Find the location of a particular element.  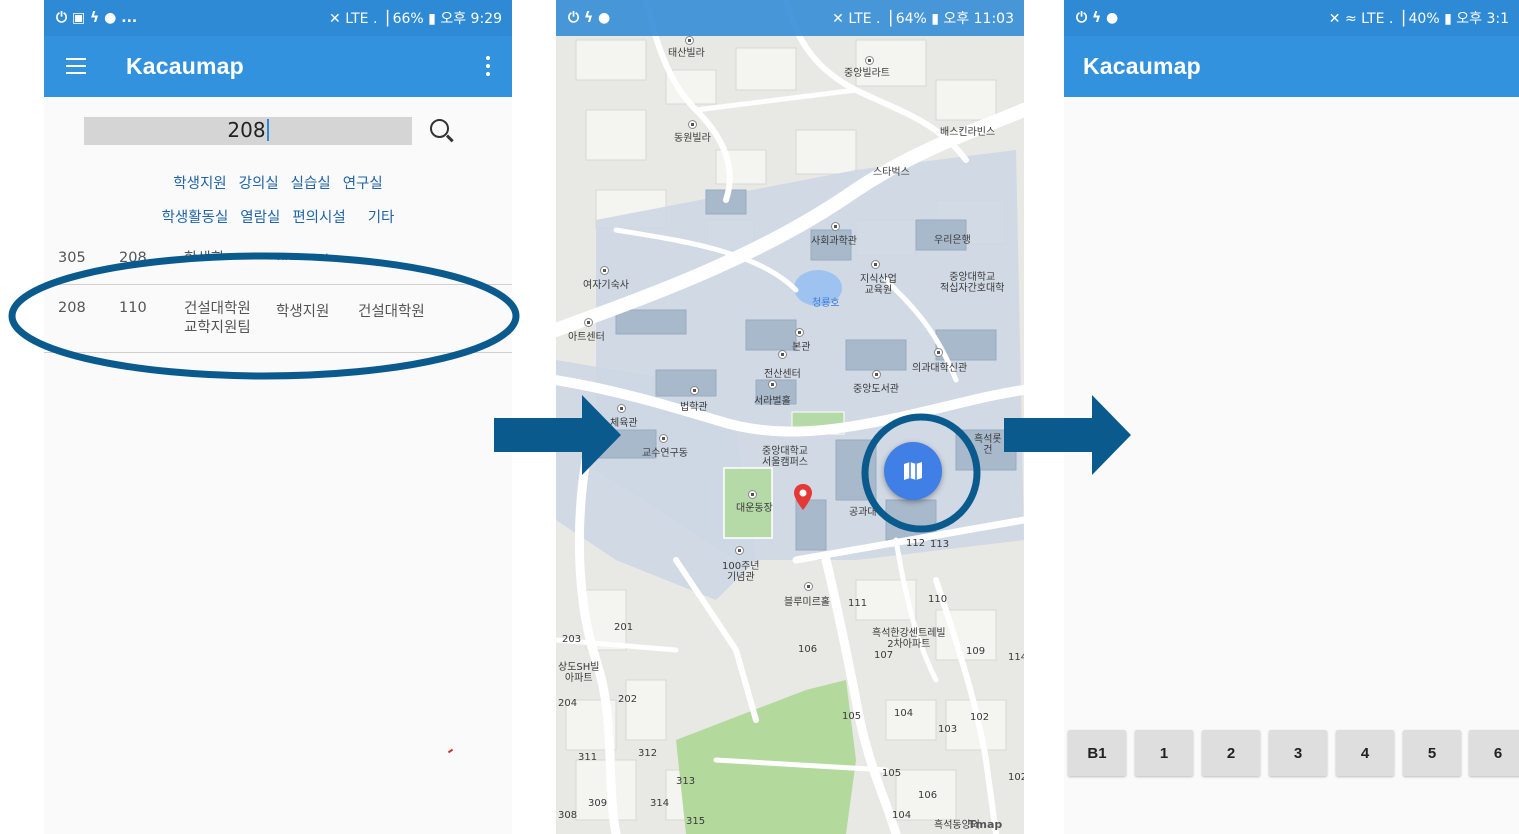

location-pin-icon is located at coordinates (803, 497).